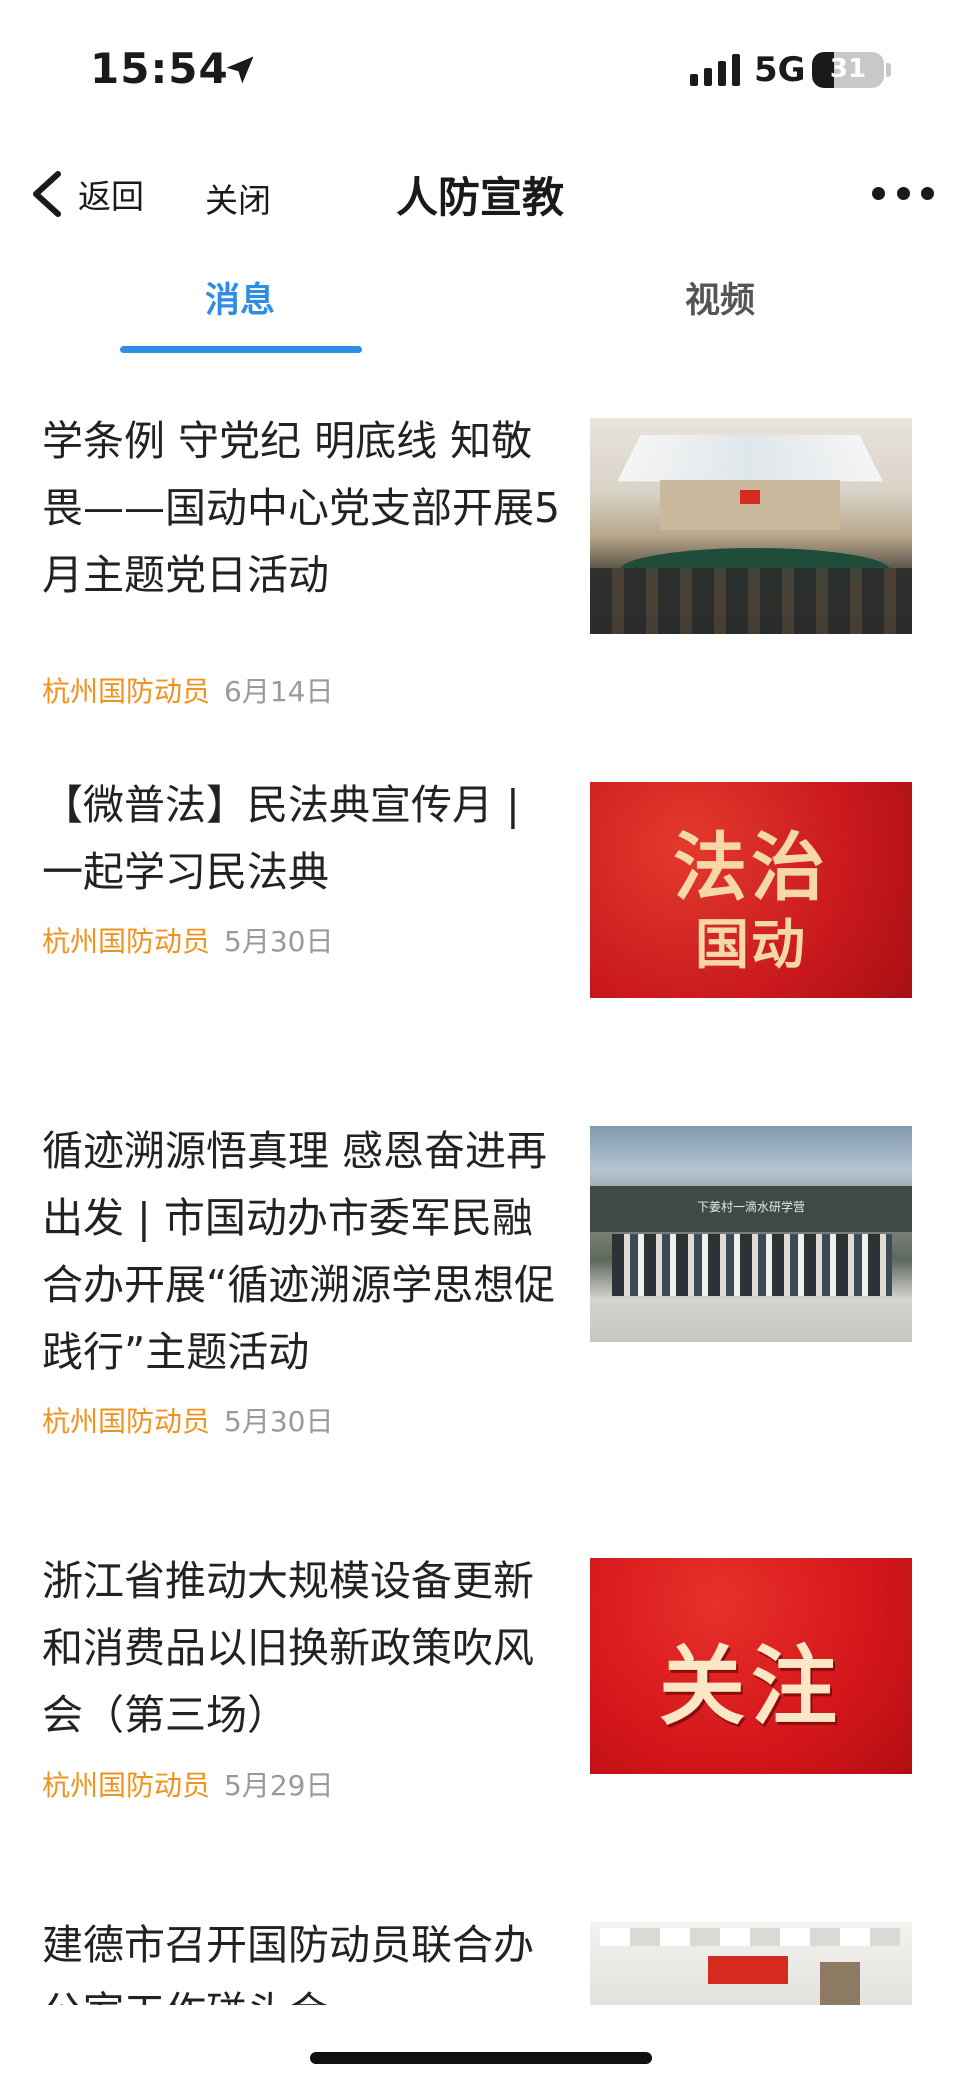 The image size is (960, 2081). I want to click on nav-bar: 返回 关闭 人防宣教, so click(480, 195).